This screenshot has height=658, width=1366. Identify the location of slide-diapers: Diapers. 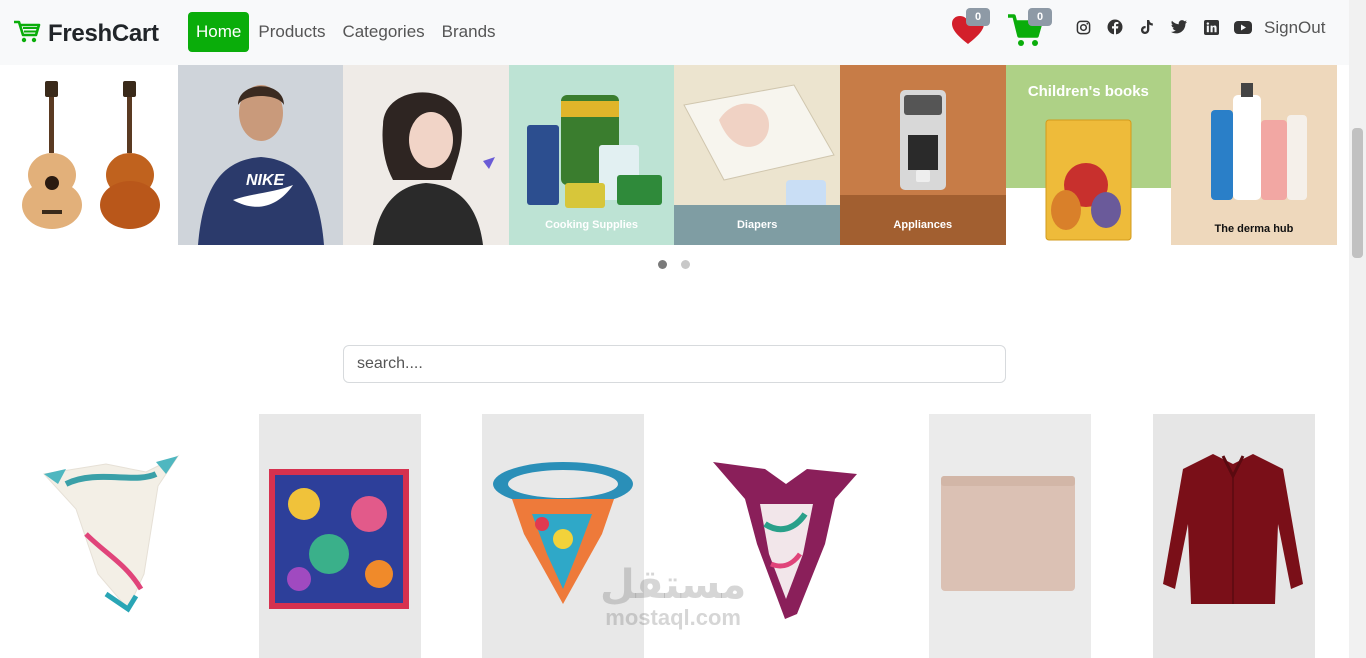
(757, 155).